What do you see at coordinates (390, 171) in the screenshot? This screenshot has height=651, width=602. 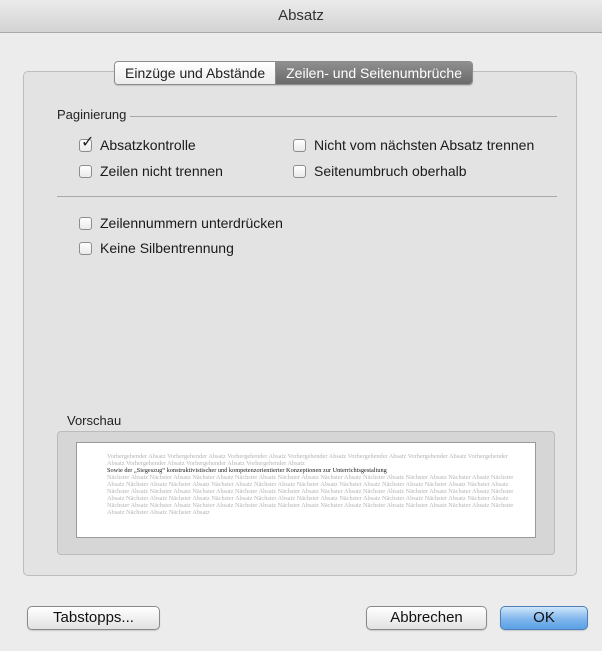 I see `page-break-before-label: Seitenumbruch oberhalb` at bounding box center [390, 171].